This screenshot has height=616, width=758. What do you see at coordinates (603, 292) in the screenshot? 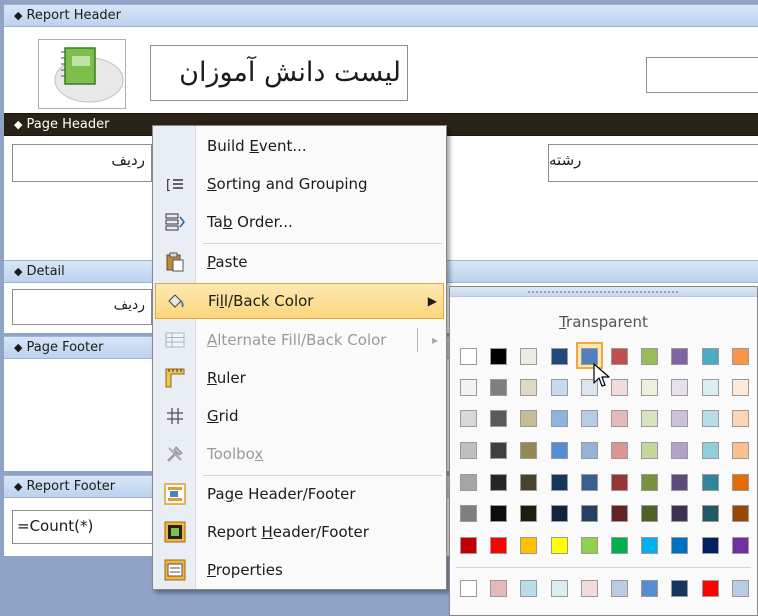
I see `palette-drag-handle` at bounding box center [603, 292].